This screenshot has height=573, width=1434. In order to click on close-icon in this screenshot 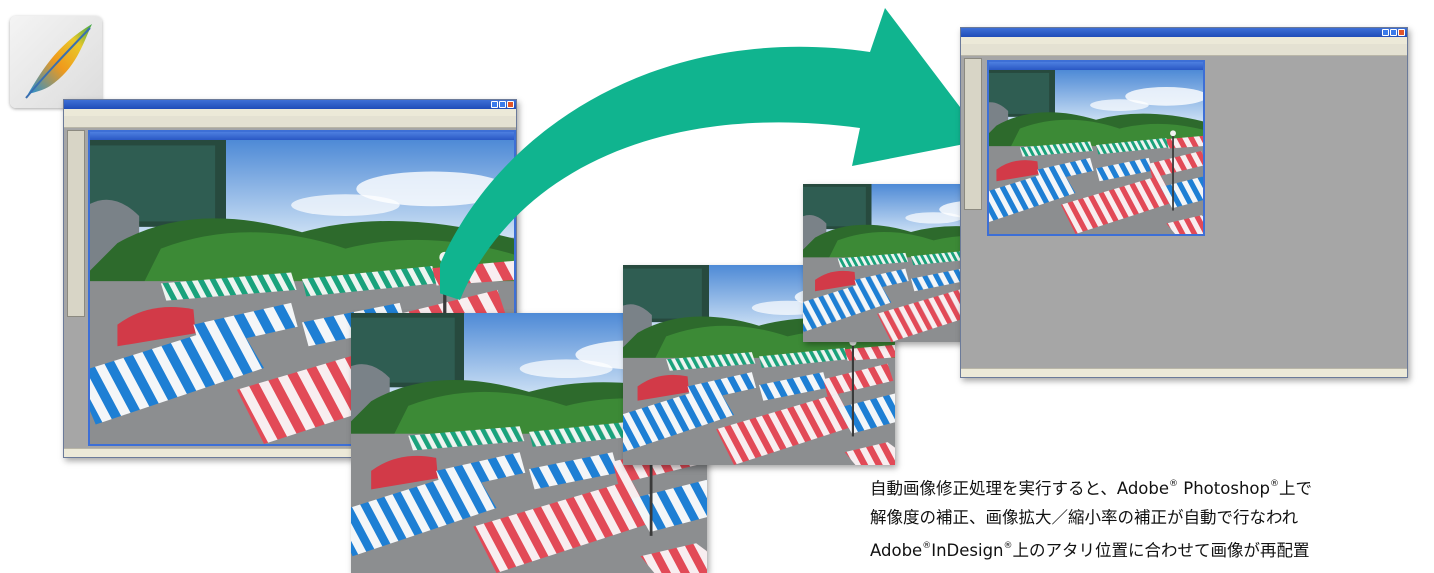, I will do `click(1401, 32)`.